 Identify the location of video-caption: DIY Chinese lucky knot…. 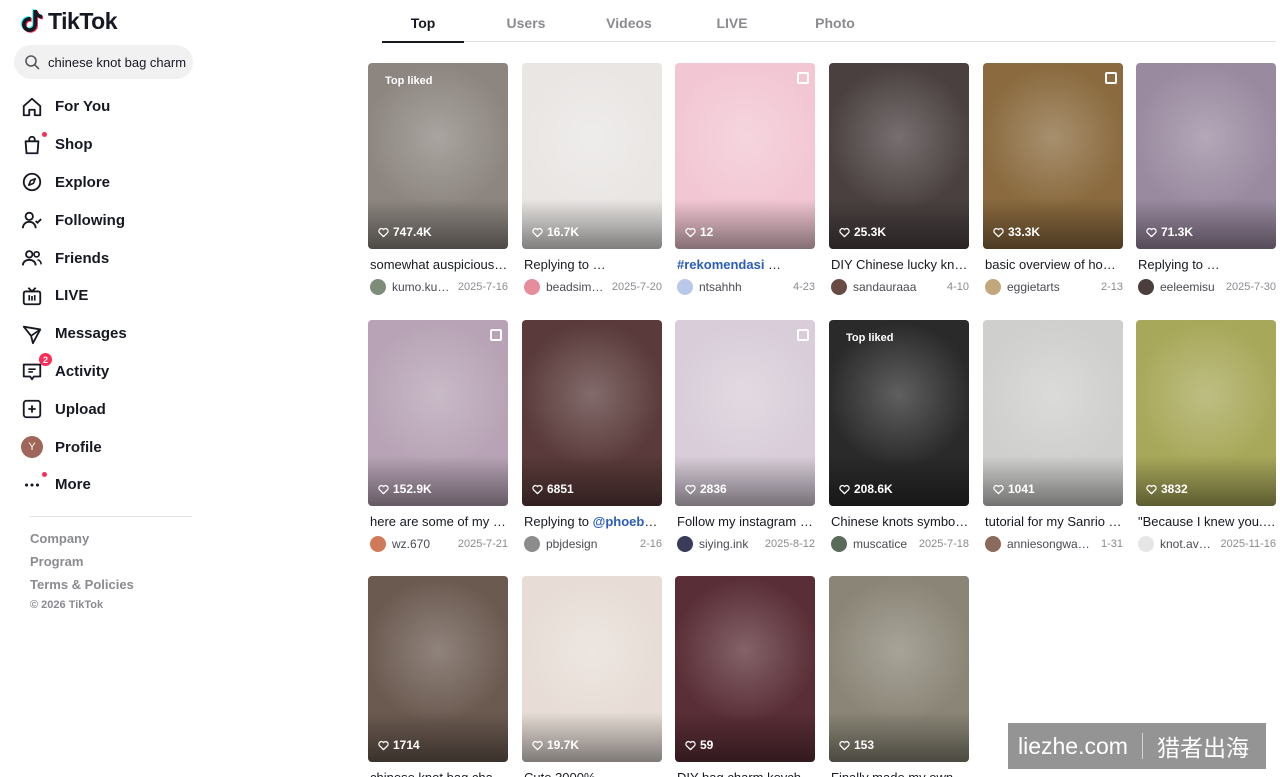
(899, 266).